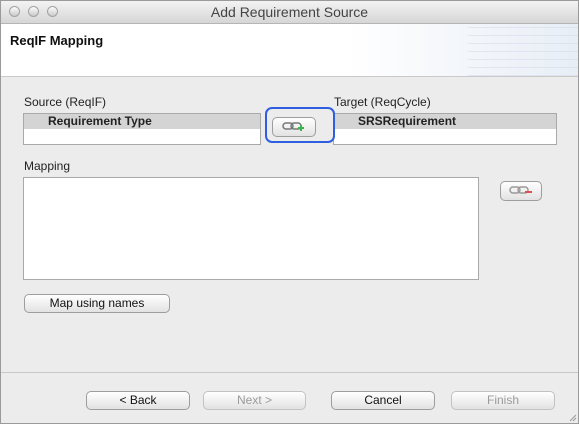 The width and height of the screenshot is (579, 424). I want to click on page-title: ReqIF Mapping, so click(57, 40).